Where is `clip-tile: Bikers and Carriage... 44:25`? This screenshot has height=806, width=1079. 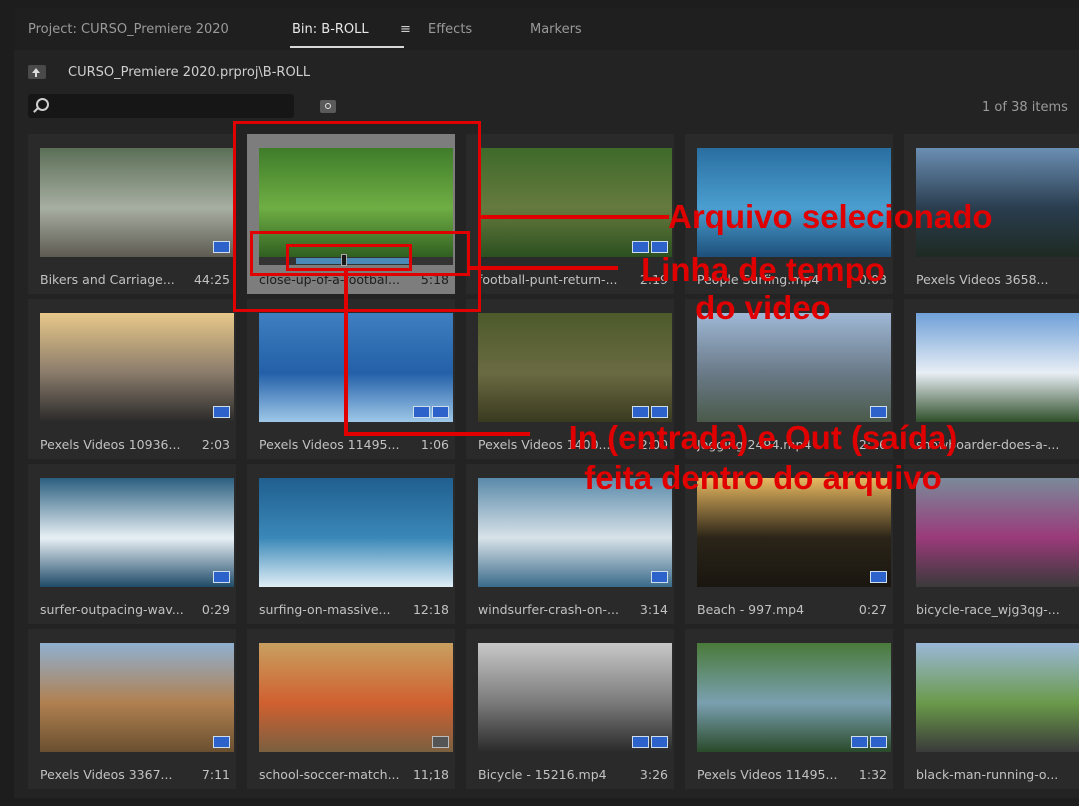 clip-tile: Bikers and Carriage... 44:25 is located at coordinates (132, 214).